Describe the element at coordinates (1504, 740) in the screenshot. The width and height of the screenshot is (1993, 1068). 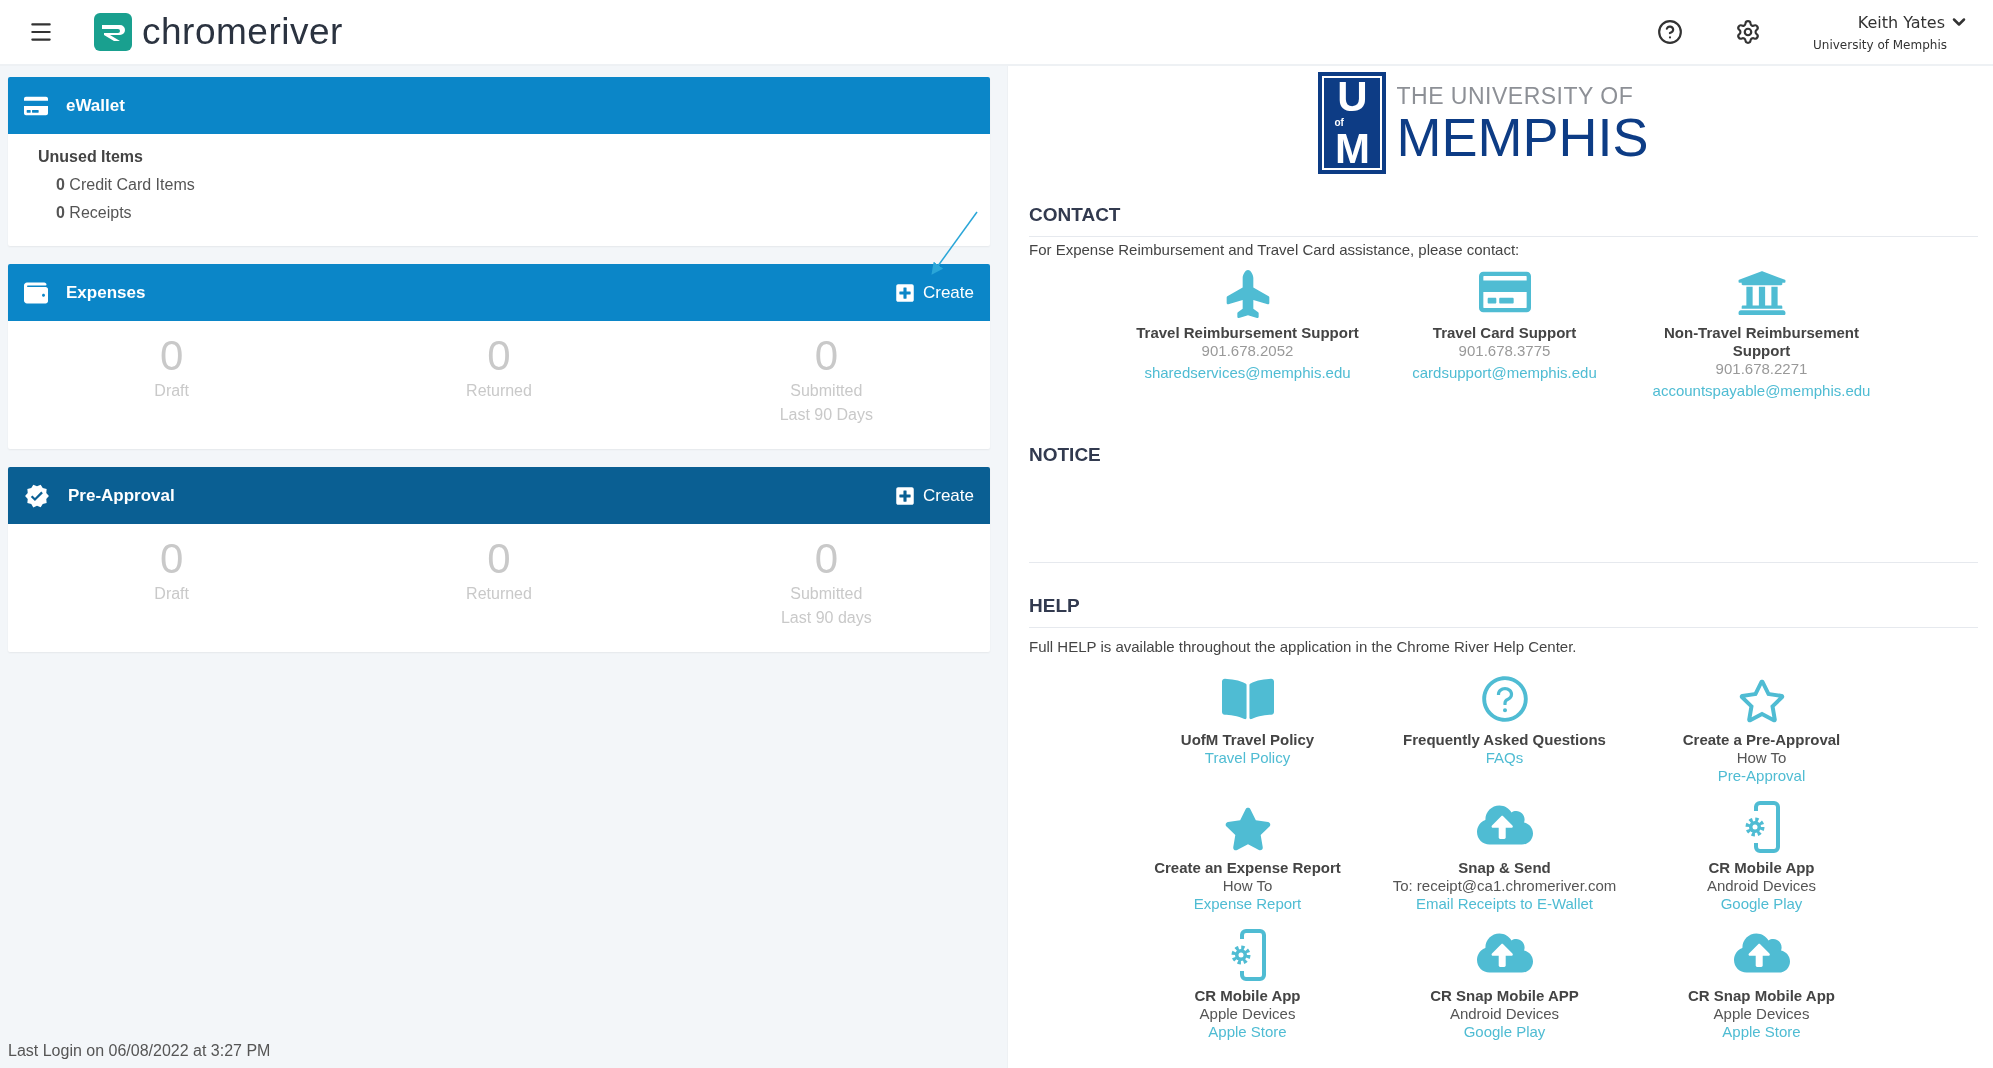
I see `help-item-title: Frequently Asked Questions` at that location.